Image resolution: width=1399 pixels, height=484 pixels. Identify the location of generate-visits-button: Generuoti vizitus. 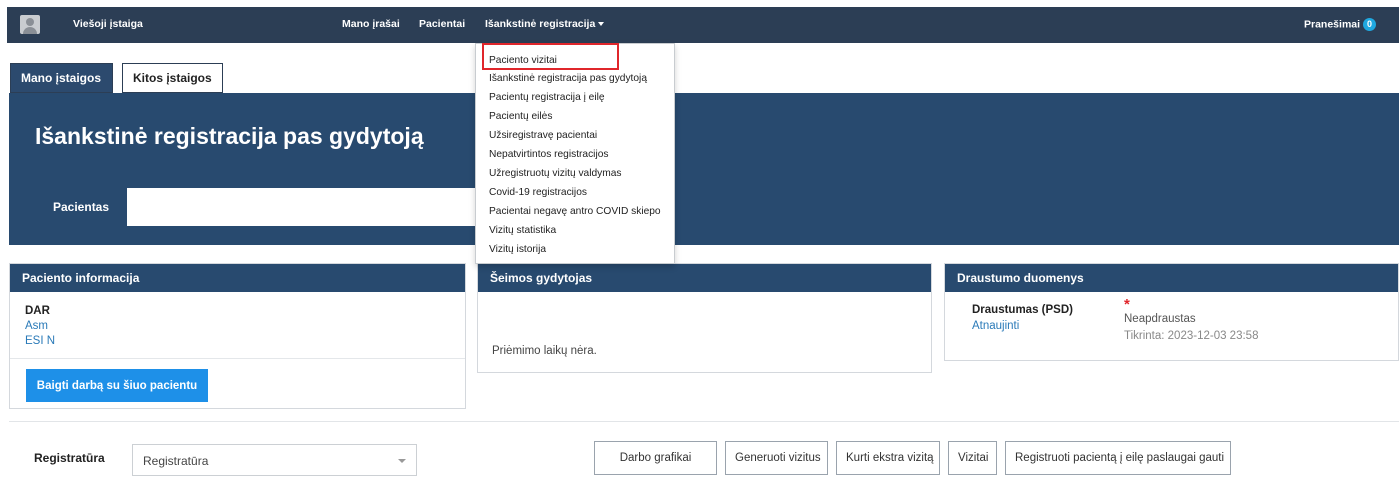
(776, 458).